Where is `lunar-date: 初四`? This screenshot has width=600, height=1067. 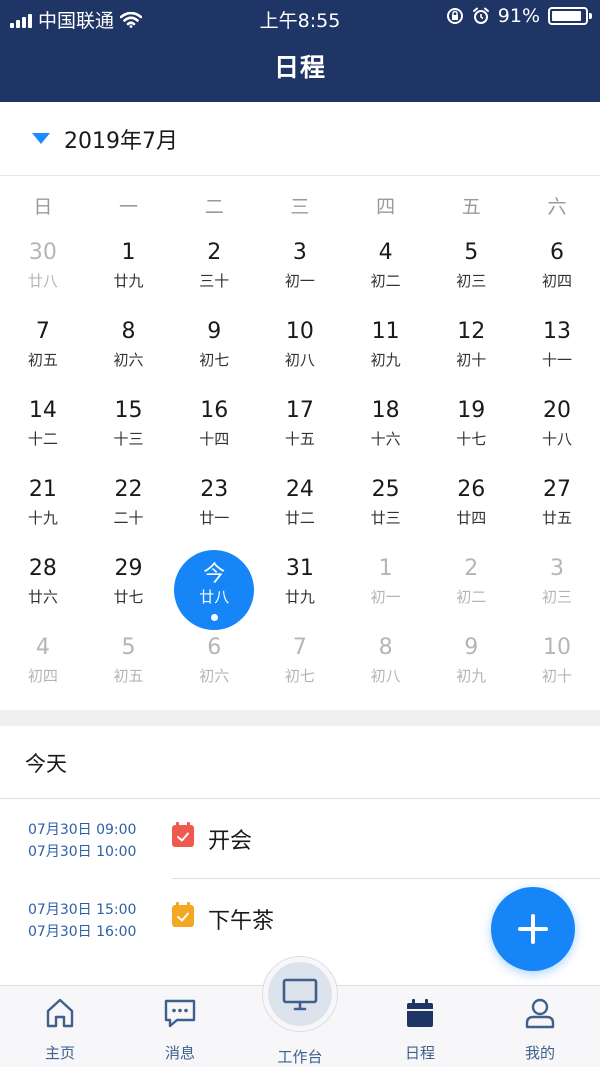 lunar-date: 初四 is located at coordinates (42, 676).